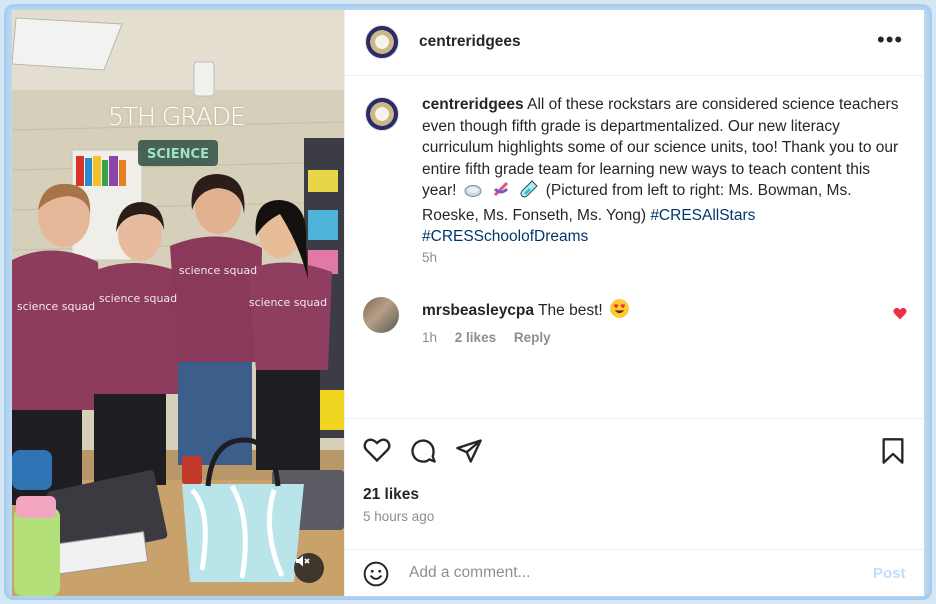  What do you see at coordinates (177, 116) in the screenshot?
I see `photo-heading-text: 5TH GRADE` at bounding box center [177, 116].